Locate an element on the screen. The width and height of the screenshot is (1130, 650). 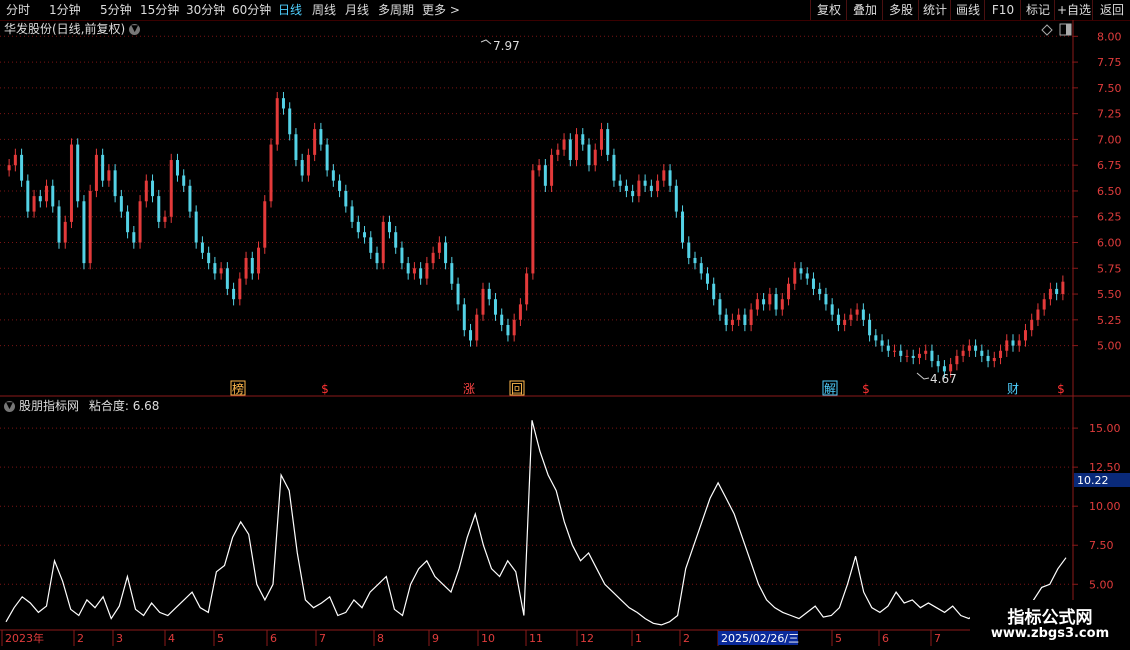
date-label: 4 is located at coordinates (171, 638).